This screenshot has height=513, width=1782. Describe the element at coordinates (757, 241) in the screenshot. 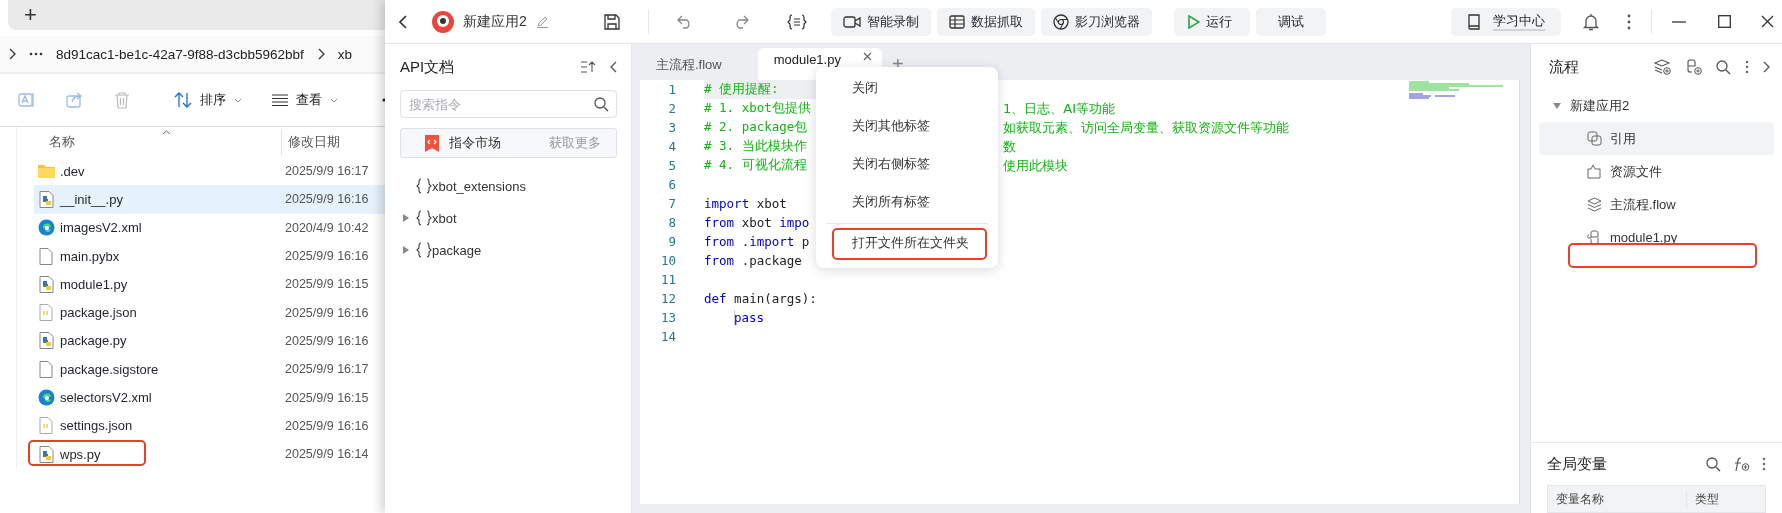

I see `code-text: from .import p` at that location.